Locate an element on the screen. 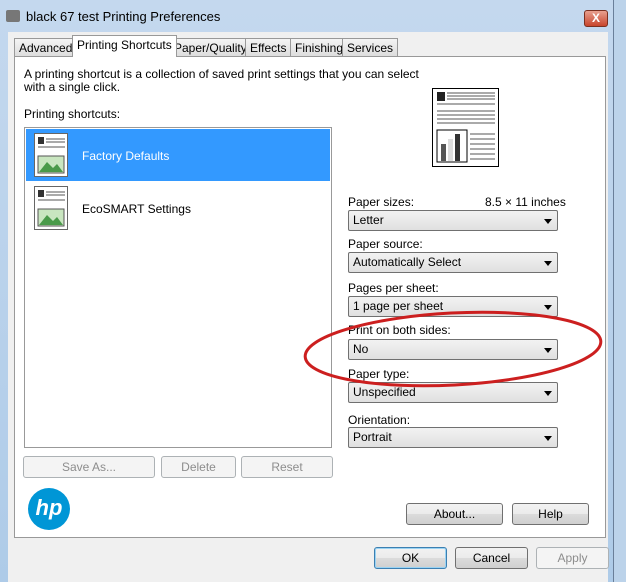  dropdown-value: No is located at coordinates (361, 349).